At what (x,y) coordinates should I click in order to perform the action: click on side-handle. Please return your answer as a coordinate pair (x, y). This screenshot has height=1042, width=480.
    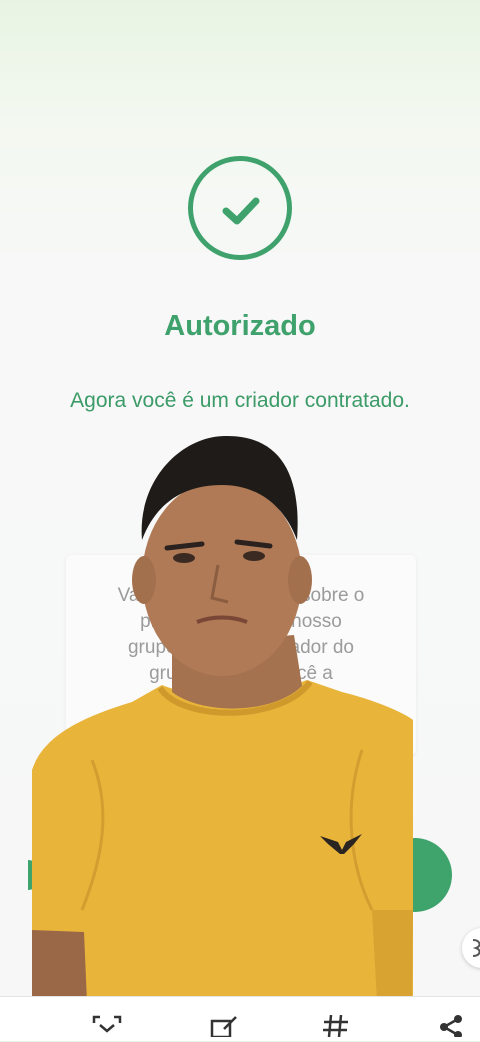
    Looking at the image, I should click on (471, 948).